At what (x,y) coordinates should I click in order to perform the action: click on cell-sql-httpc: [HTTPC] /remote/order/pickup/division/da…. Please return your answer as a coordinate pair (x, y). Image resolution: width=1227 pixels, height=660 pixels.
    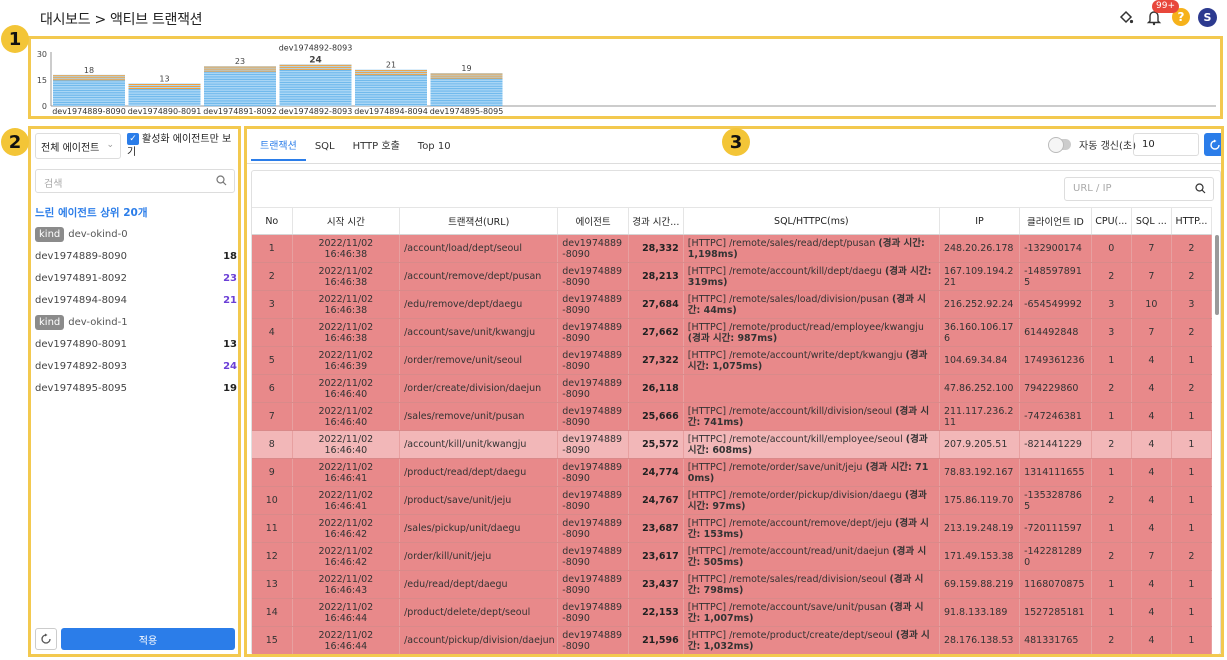
    Looking at the image, I should click on (811, 500).